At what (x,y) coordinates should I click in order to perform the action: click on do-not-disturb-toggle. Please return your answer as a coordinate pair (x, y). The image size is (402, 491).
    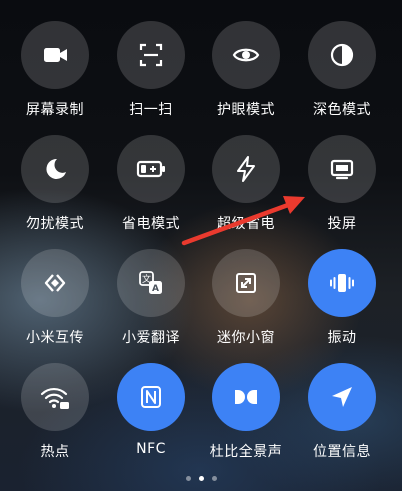
    Looking at the image, I should click on (55, 169).